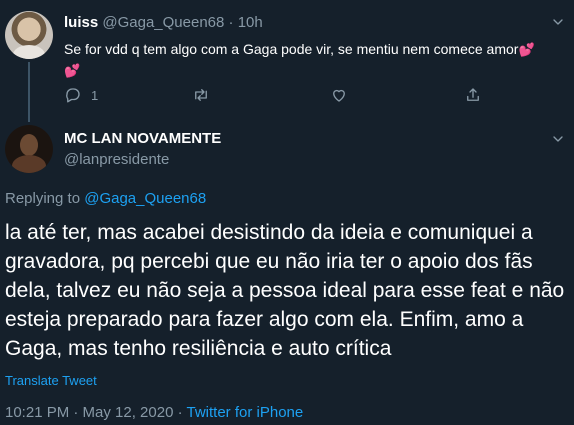 The width and height of the screenshot is (574, 425). I want to click on reply-header: luiss @Gaga_Queen68 · 10h, so click(163, 22).